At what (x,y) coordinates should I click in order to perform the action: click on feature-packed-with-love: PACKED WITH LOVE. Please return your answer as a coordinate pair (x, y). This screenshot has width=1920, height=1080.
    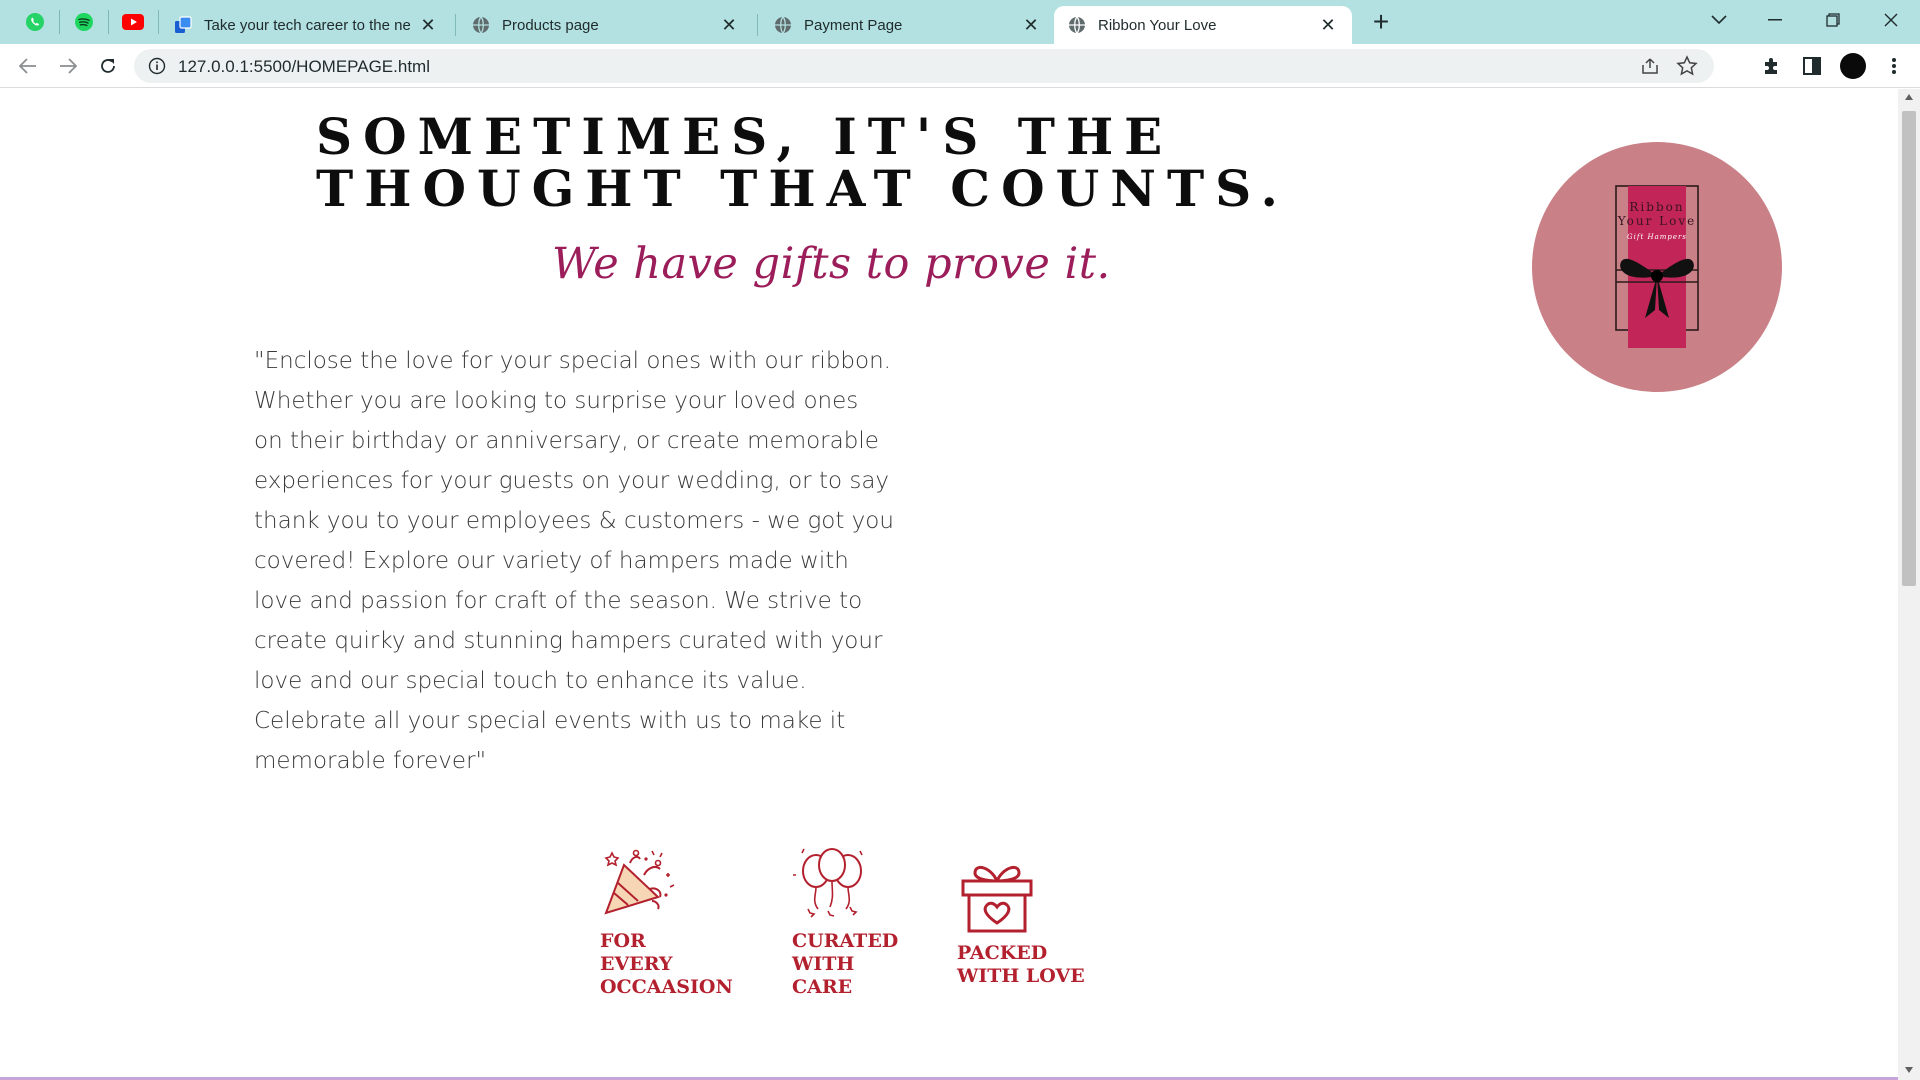
    Looking at the image, I should click on (1021, 922).